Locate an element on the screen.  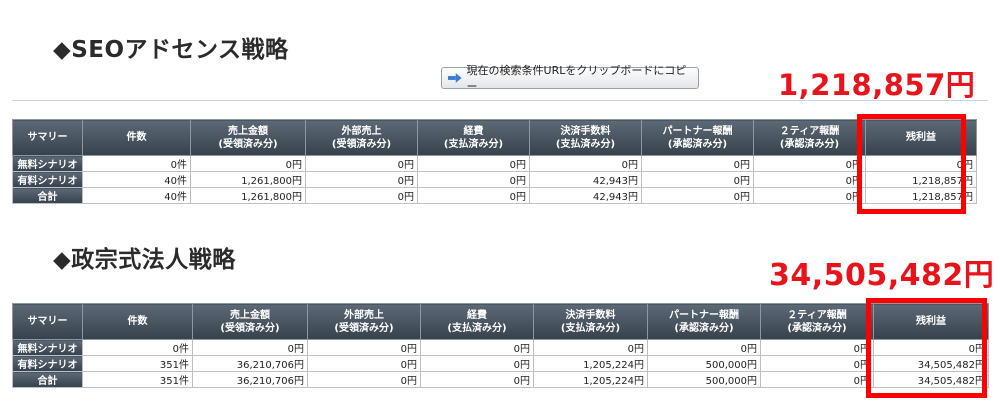
copy-url-button: 現在の検索条件URLをクリップボードにコピー is located at coordinates (570, 78).